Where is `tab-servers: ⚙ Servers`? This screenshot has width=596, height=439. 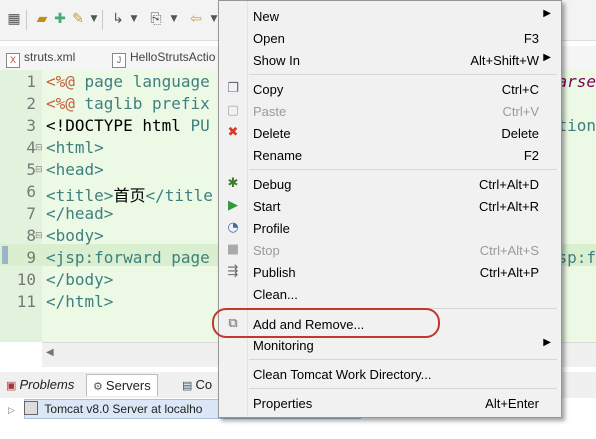 tab-servers: ⚙ Servers is located at coordinates (122, 385).